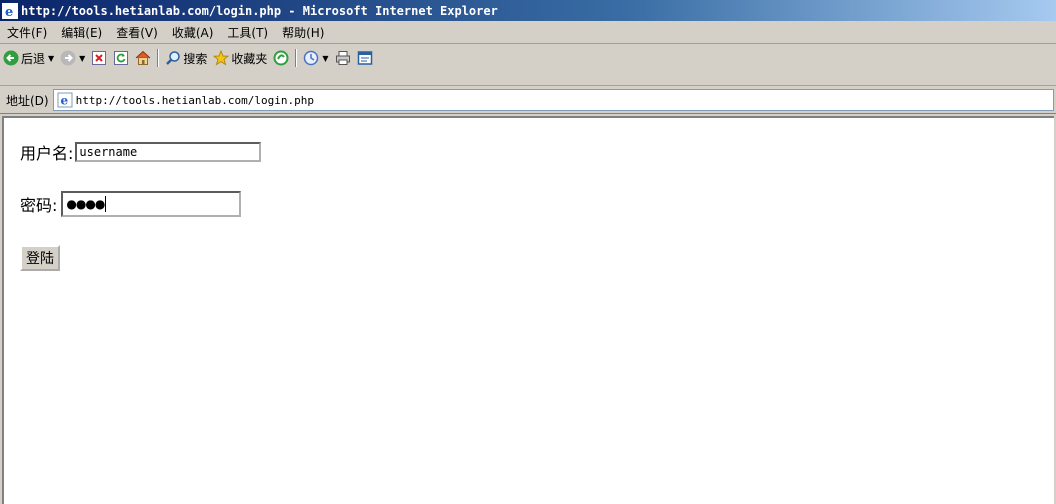 Image resolution: width=1056 pixels, height=504 pixels. Describe the element at coordinates (168, 152) in the screenshot. I see `username-input: username` at that location.